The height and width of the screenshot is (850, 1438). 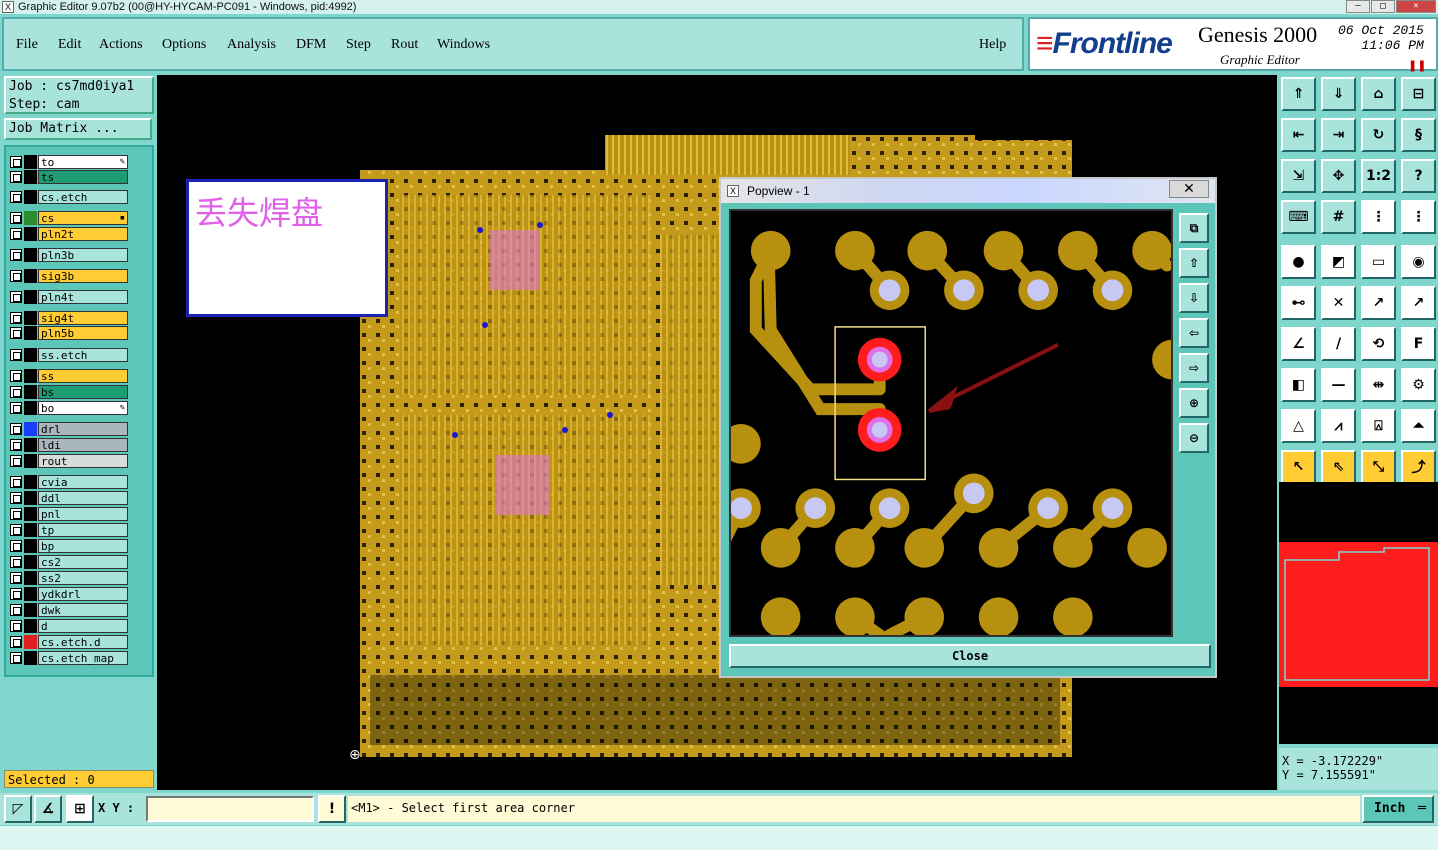 What do you see at coordinates (230, 809) in the screenshot?
I see `xy-input` at bounding box center [230, 809].